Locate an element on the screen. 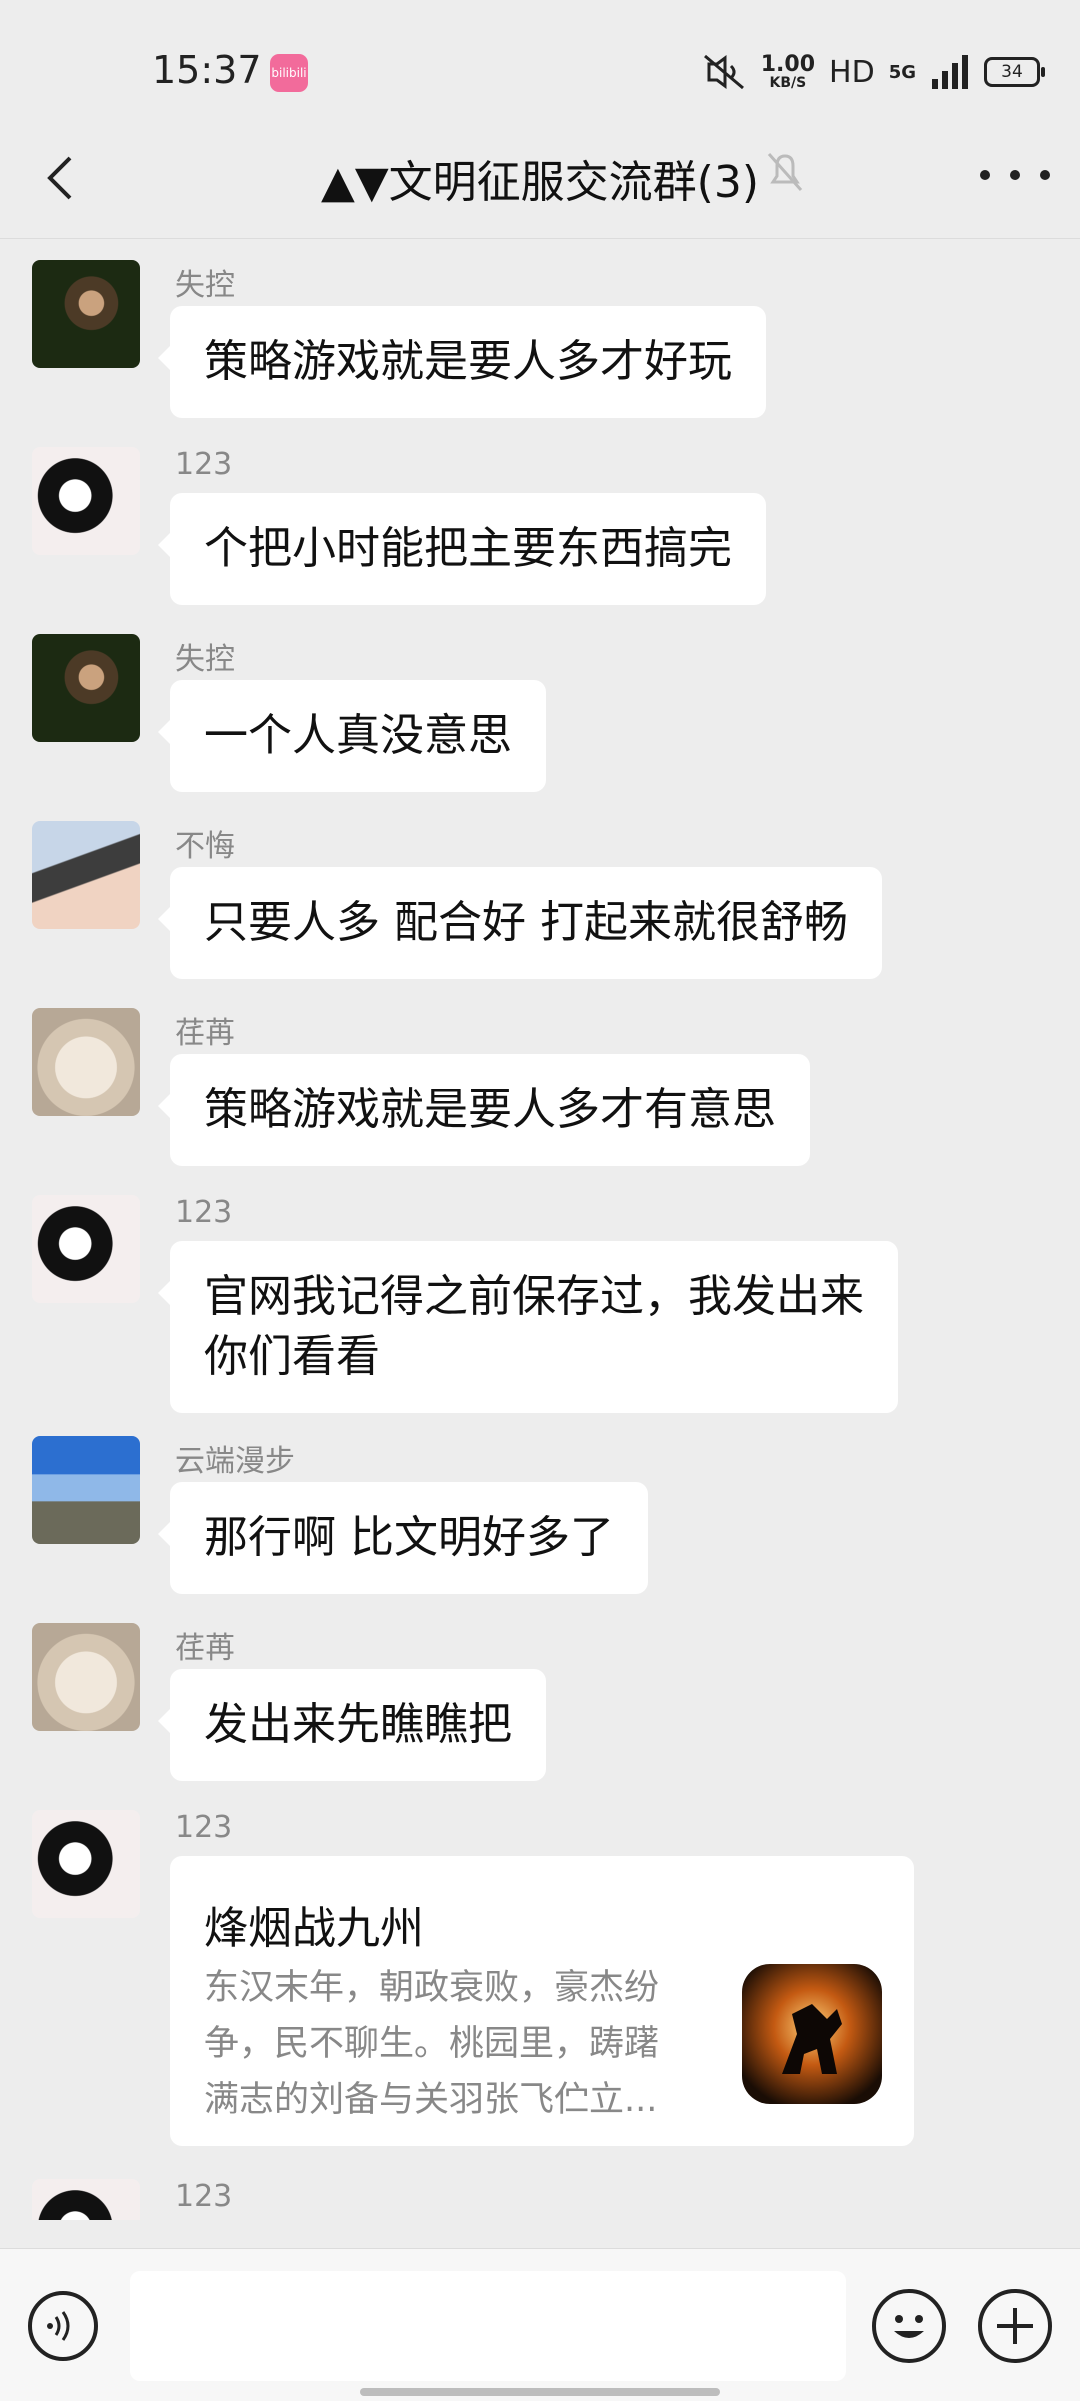  status-bar: 15:37 bilibili 1.00 KB/S HD 5G 34 is located at coordinates (540, 70).